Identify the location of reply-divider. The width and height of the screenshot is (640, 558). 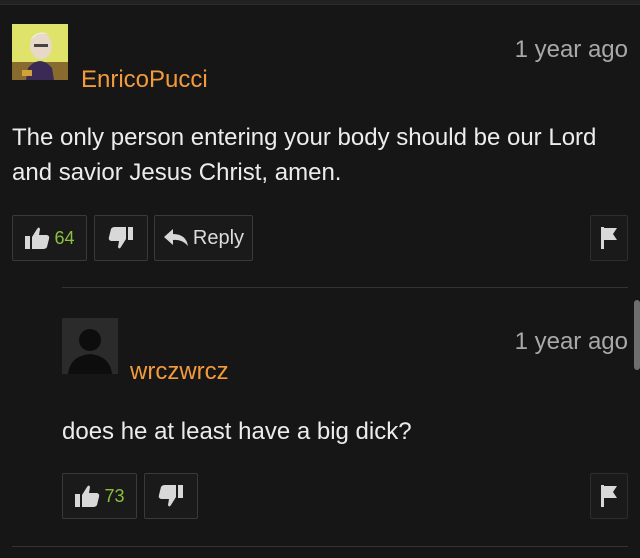
(345, 287).